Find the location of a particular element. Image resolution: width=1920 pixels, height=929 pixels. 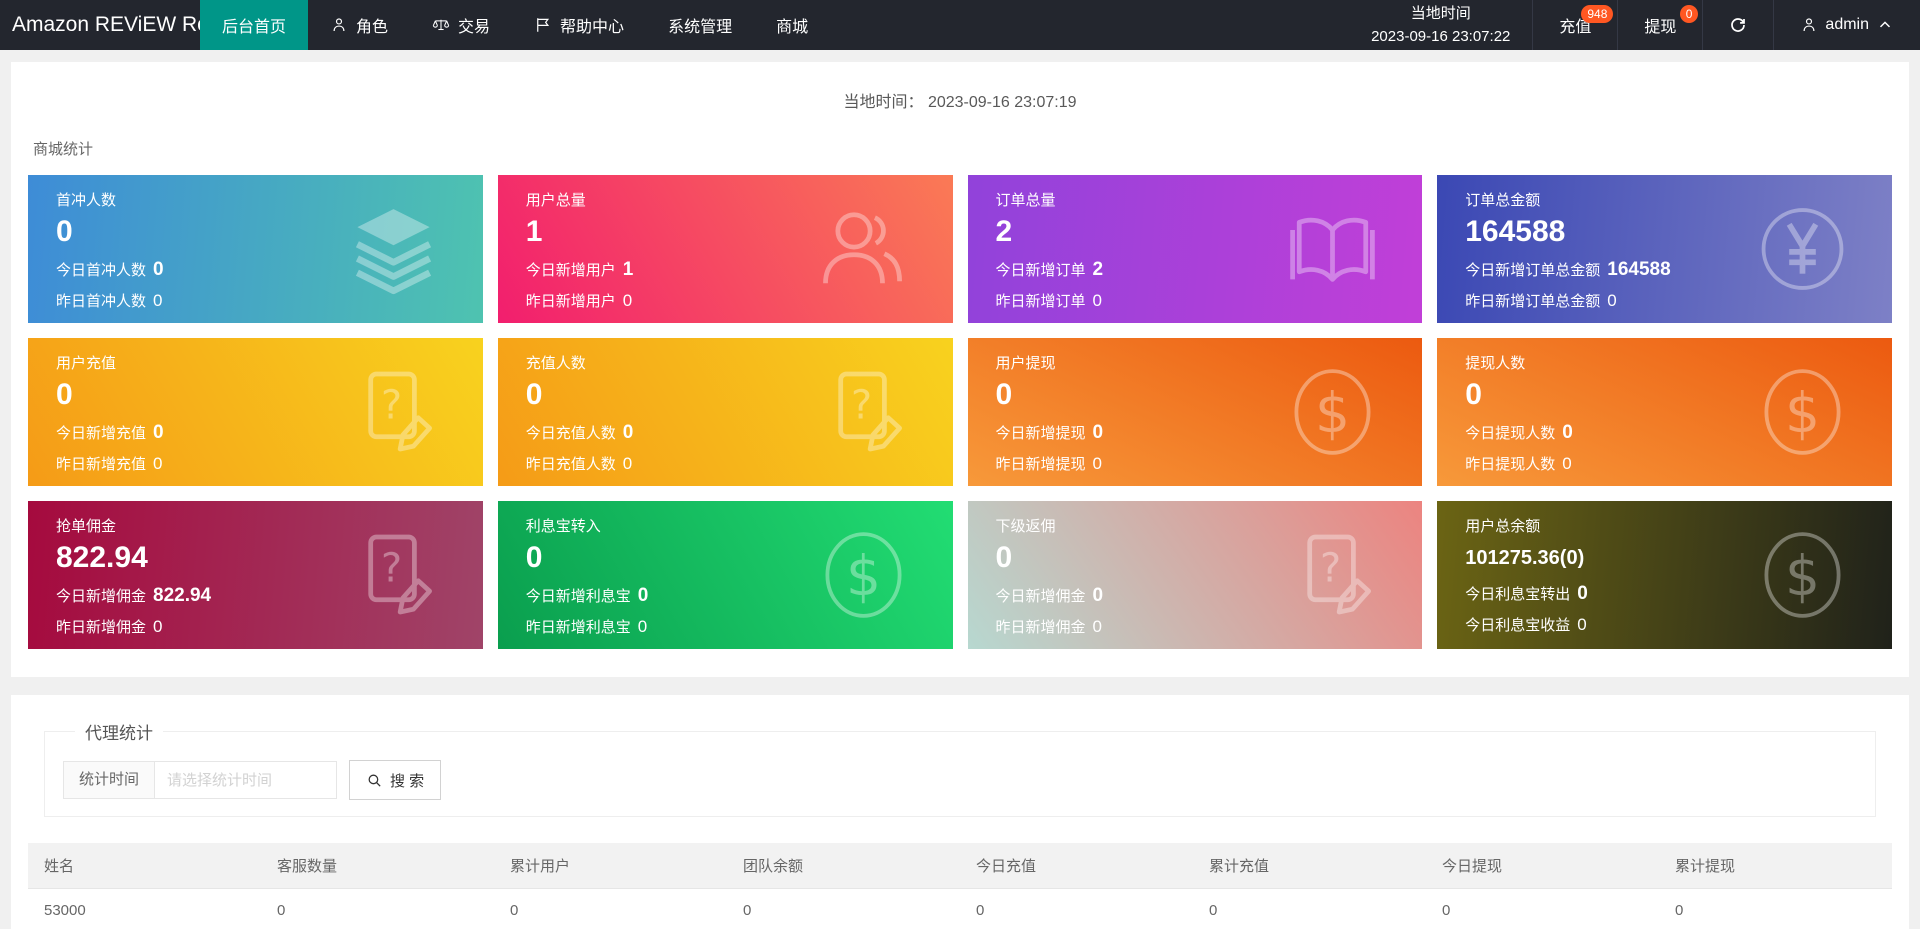

card-yesterday-label: 昨日首冲人数 is located at coordinates (101, 301).